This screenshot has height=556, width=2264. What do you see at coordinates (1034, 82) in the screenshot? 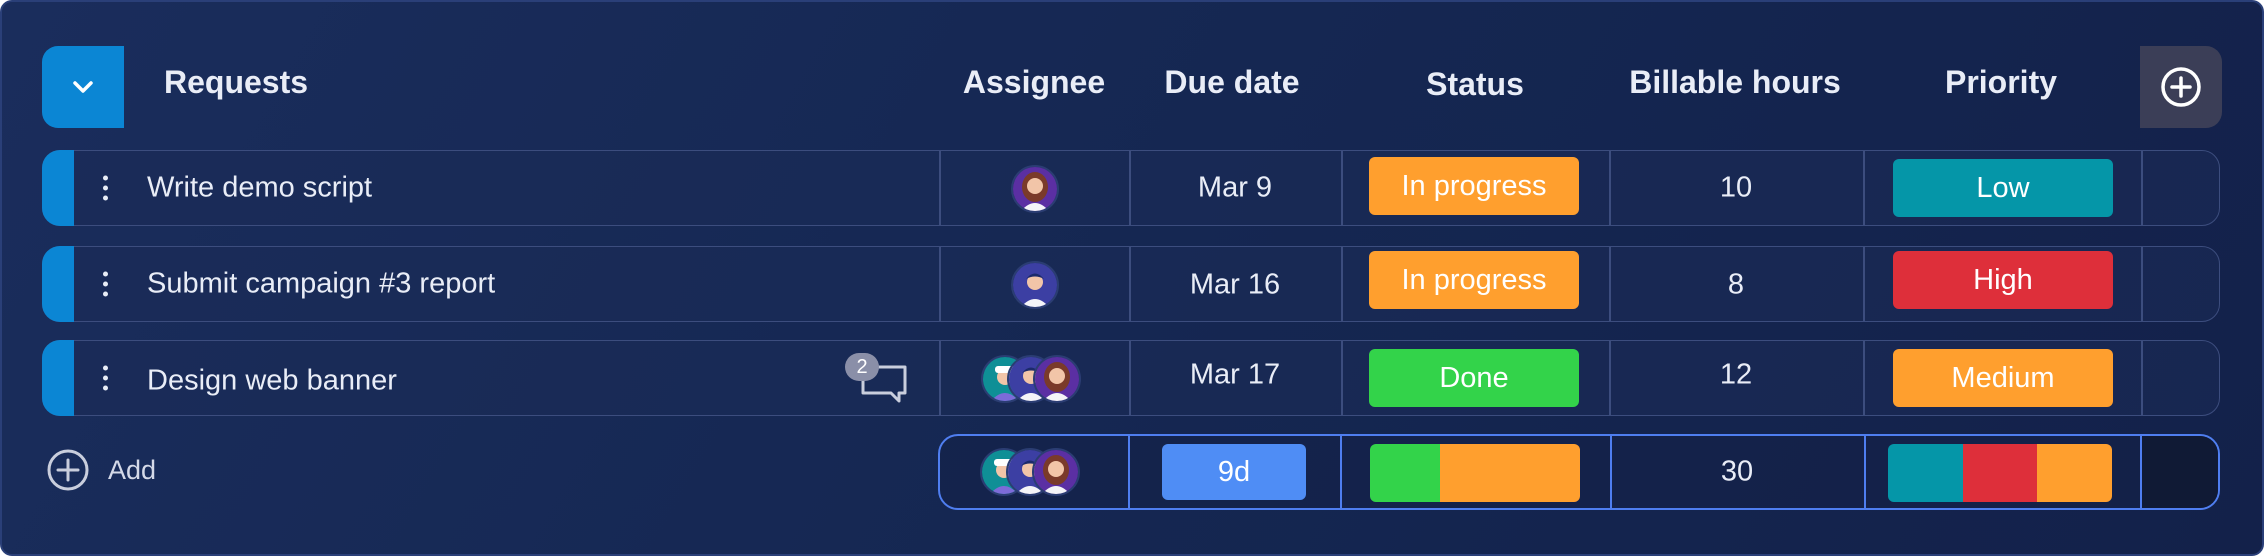
I see `column-header-assignee: Assignee` at bounding box center [1034, 82].